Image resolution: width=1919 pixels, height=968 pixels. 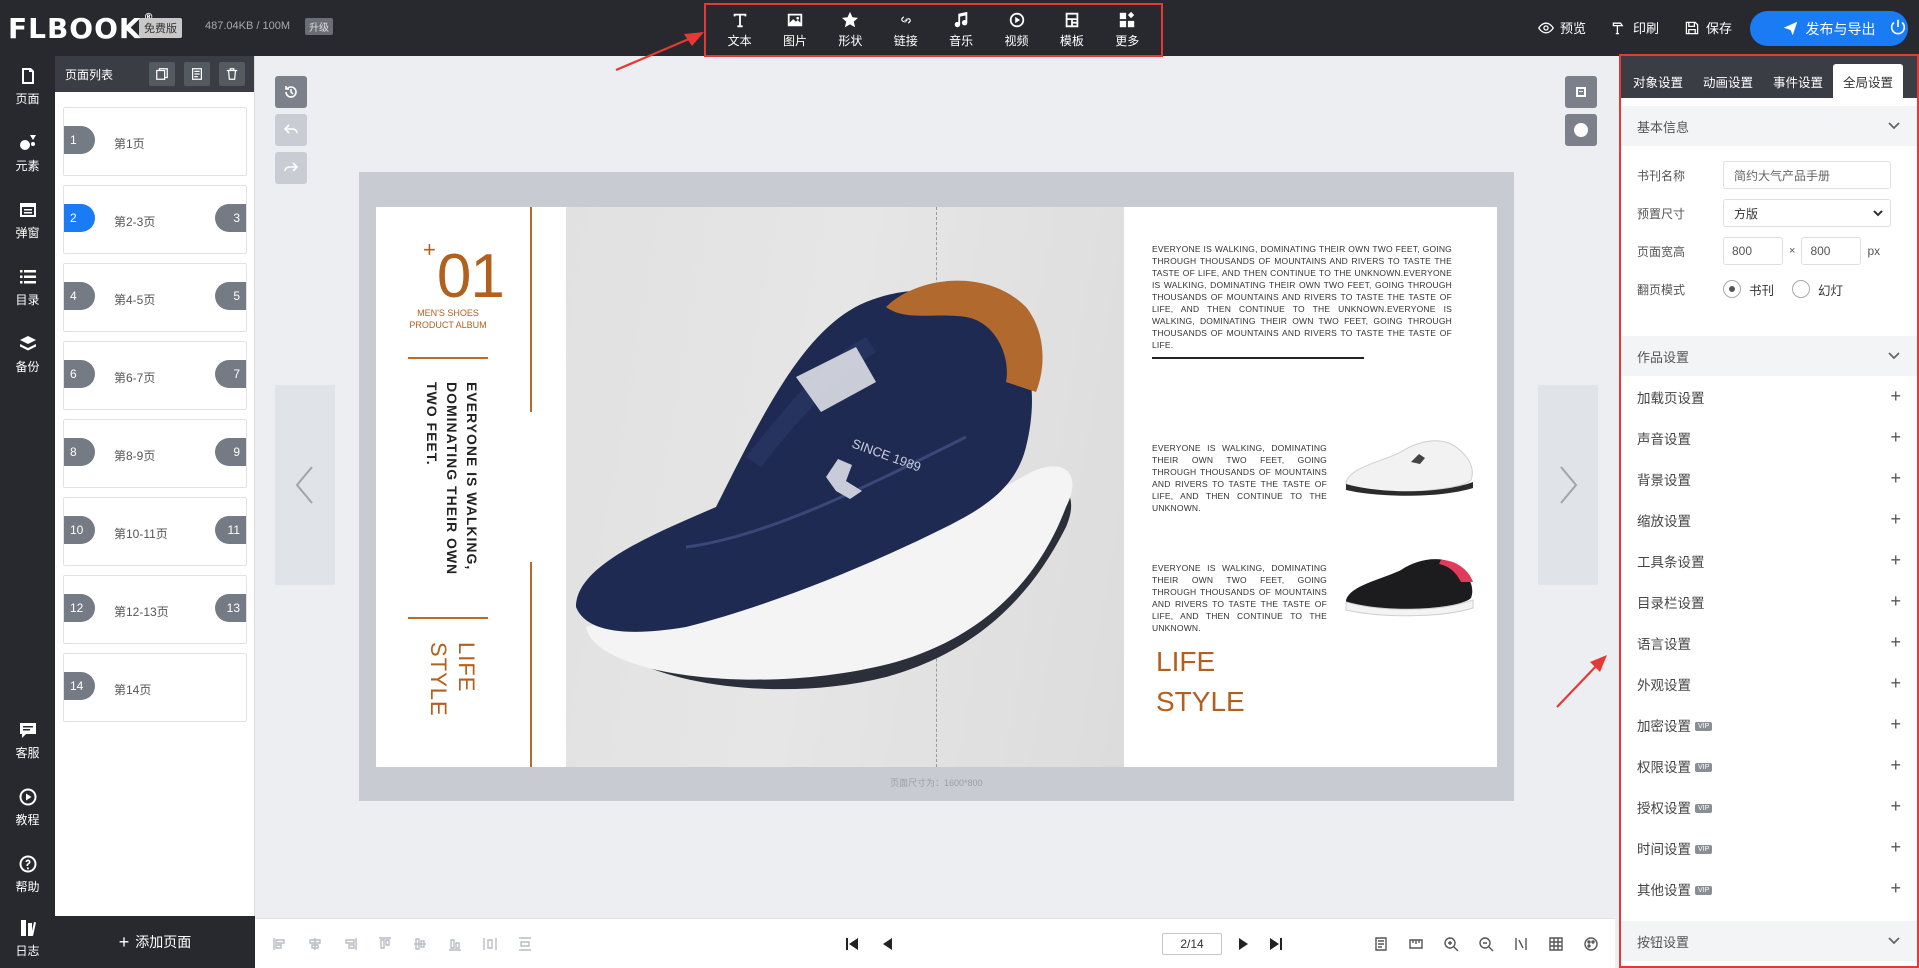 I want to click on setting-permission: 权限设置 VIP +, so click(x=1769, y=765).